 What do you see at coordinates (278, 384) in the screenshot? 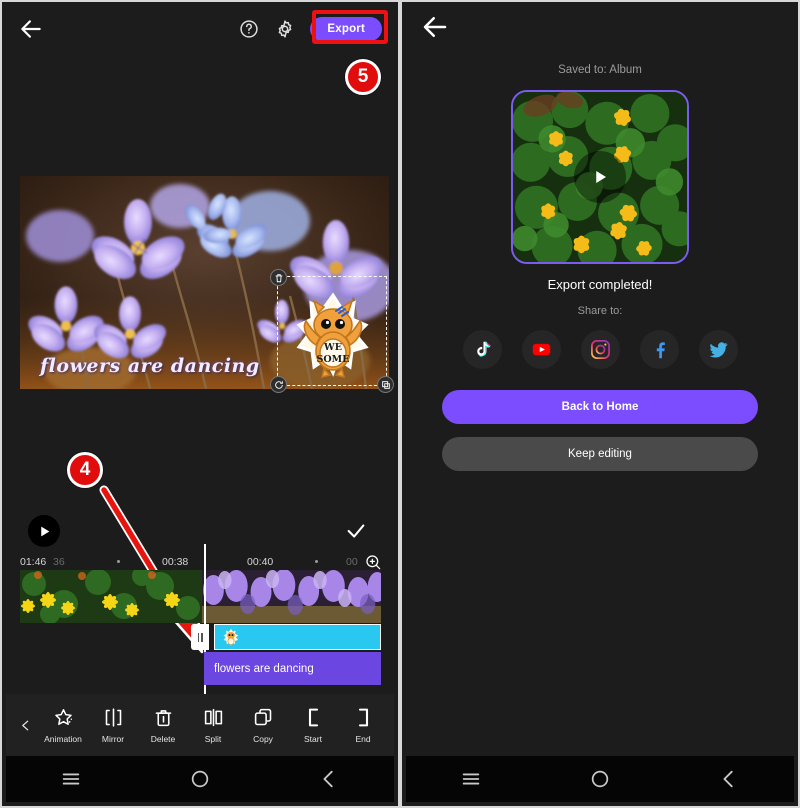
I see `sticker-rotate-handle` at bounding box center [278, 384].